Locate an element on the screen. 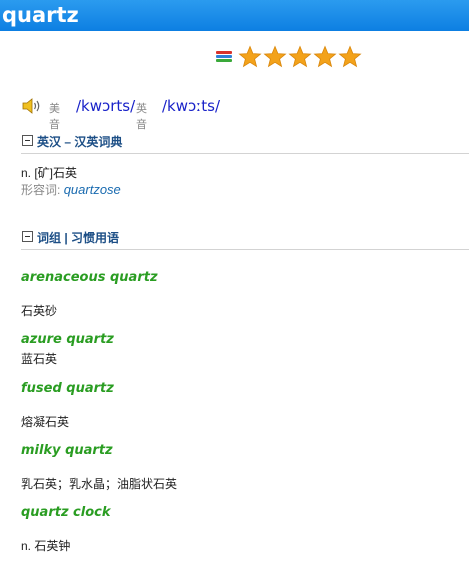 This screenshot has height=563, width=469. uk-ipa: /kwɔːts/ is located at coordinates (191, 106).